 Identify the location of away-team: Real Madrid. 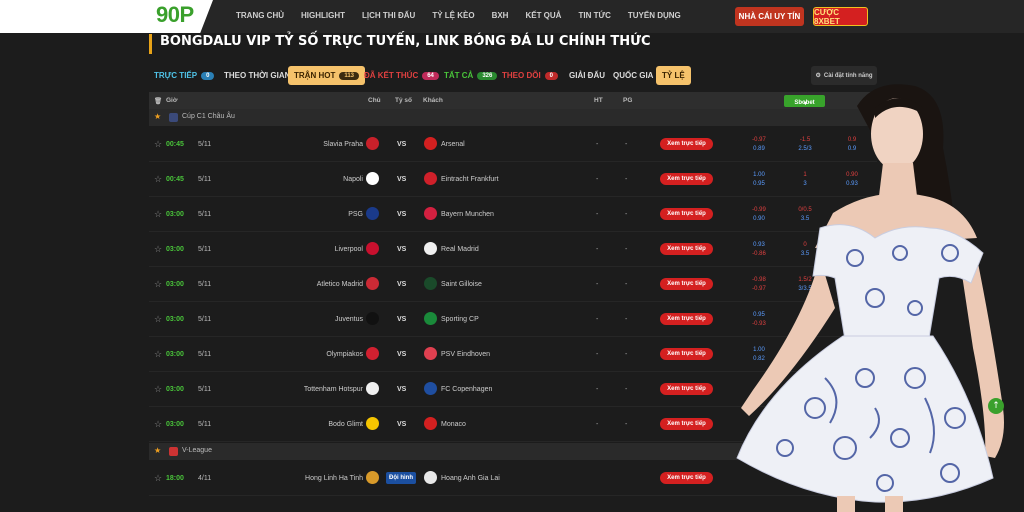
(460, 249).